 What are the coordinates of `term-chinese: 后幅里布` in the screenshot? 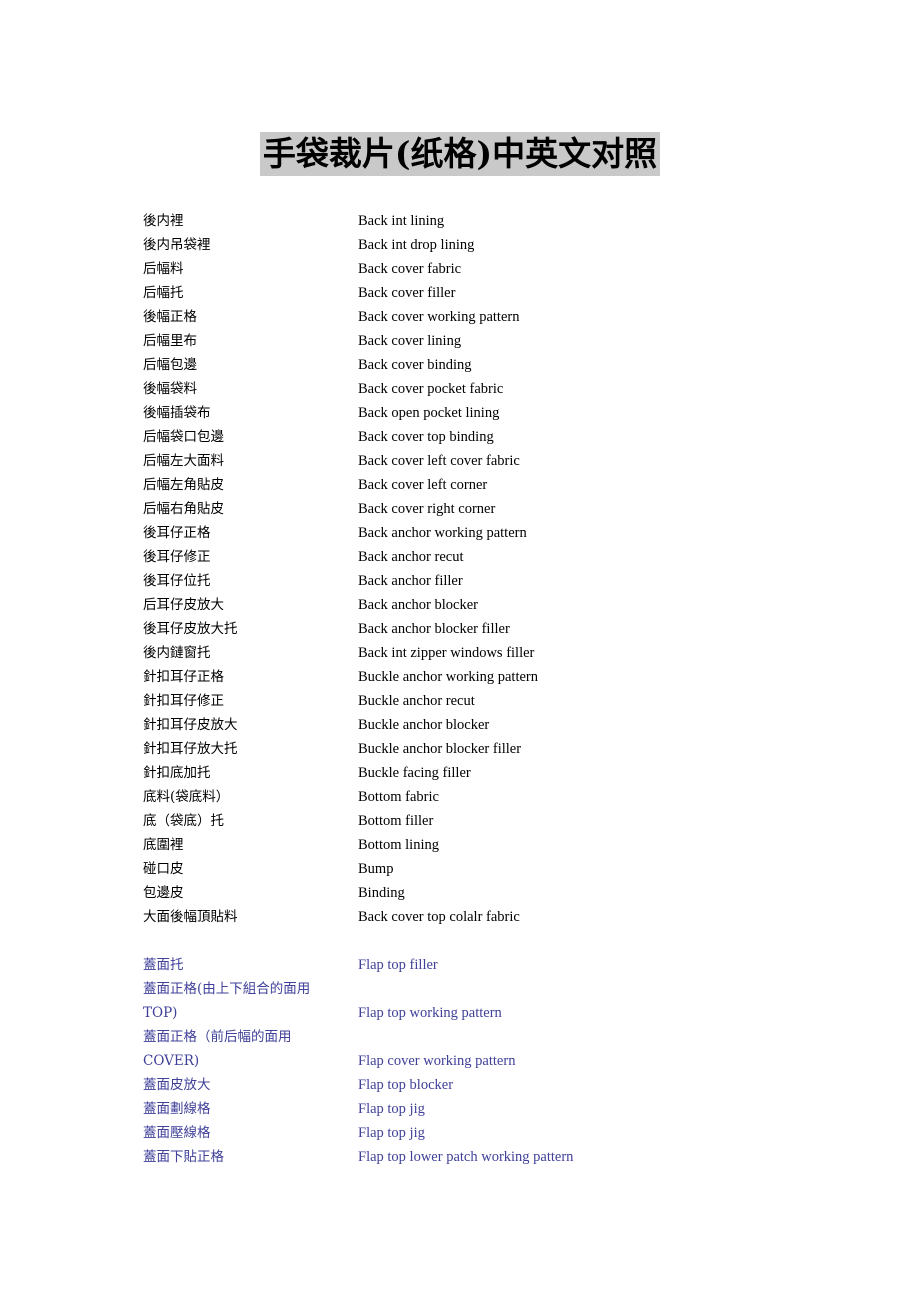 It's located at (170, 341).